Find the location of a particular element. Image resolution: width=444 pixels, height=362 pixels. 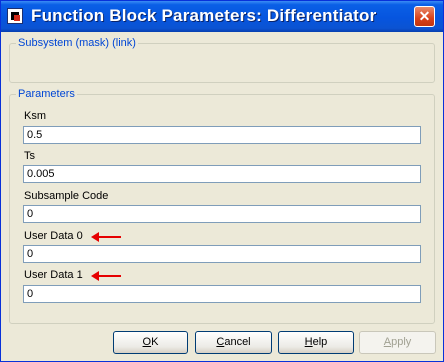

simulink-block-icon is located at coordinates (15, 16).